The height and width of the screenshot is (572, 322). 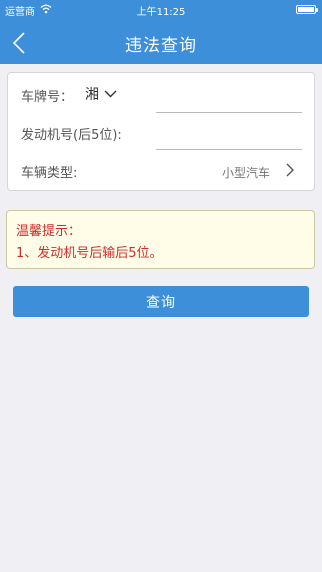 What do you see at coordinates (49, 173) in the screenshot?
I see `vehicle-type-label: 车辆类型:` at bounding box center [49, 173].